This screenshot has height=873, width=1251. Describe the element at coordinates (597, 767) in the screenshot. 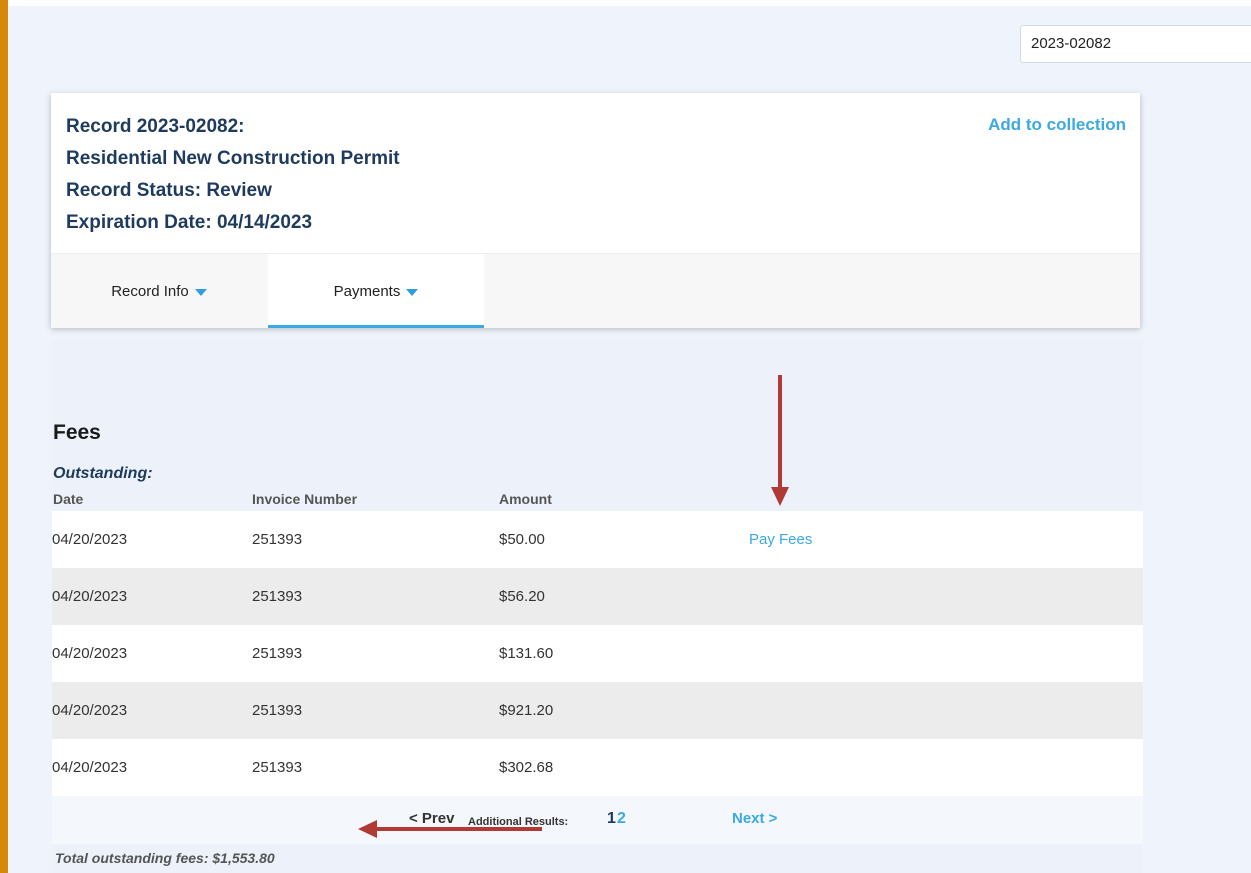

I see `fee-row: 04/20/2023 251393 $302.68` at that location.